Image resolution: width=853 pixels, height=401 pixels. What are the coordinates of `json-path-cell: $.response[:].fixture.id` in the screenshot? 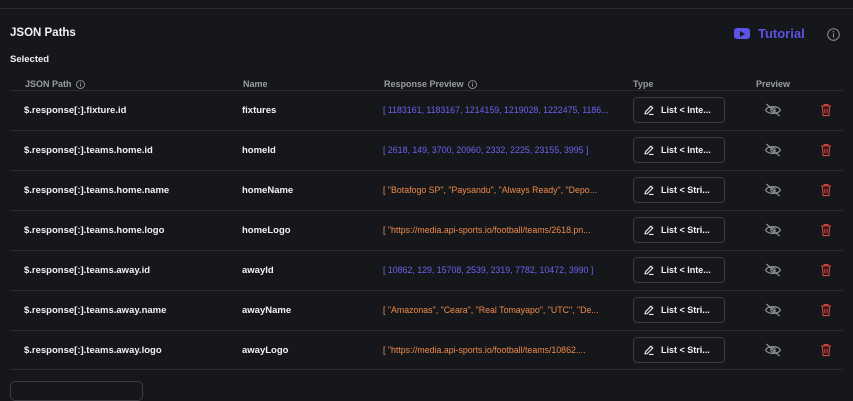 It's located at (75, 110).